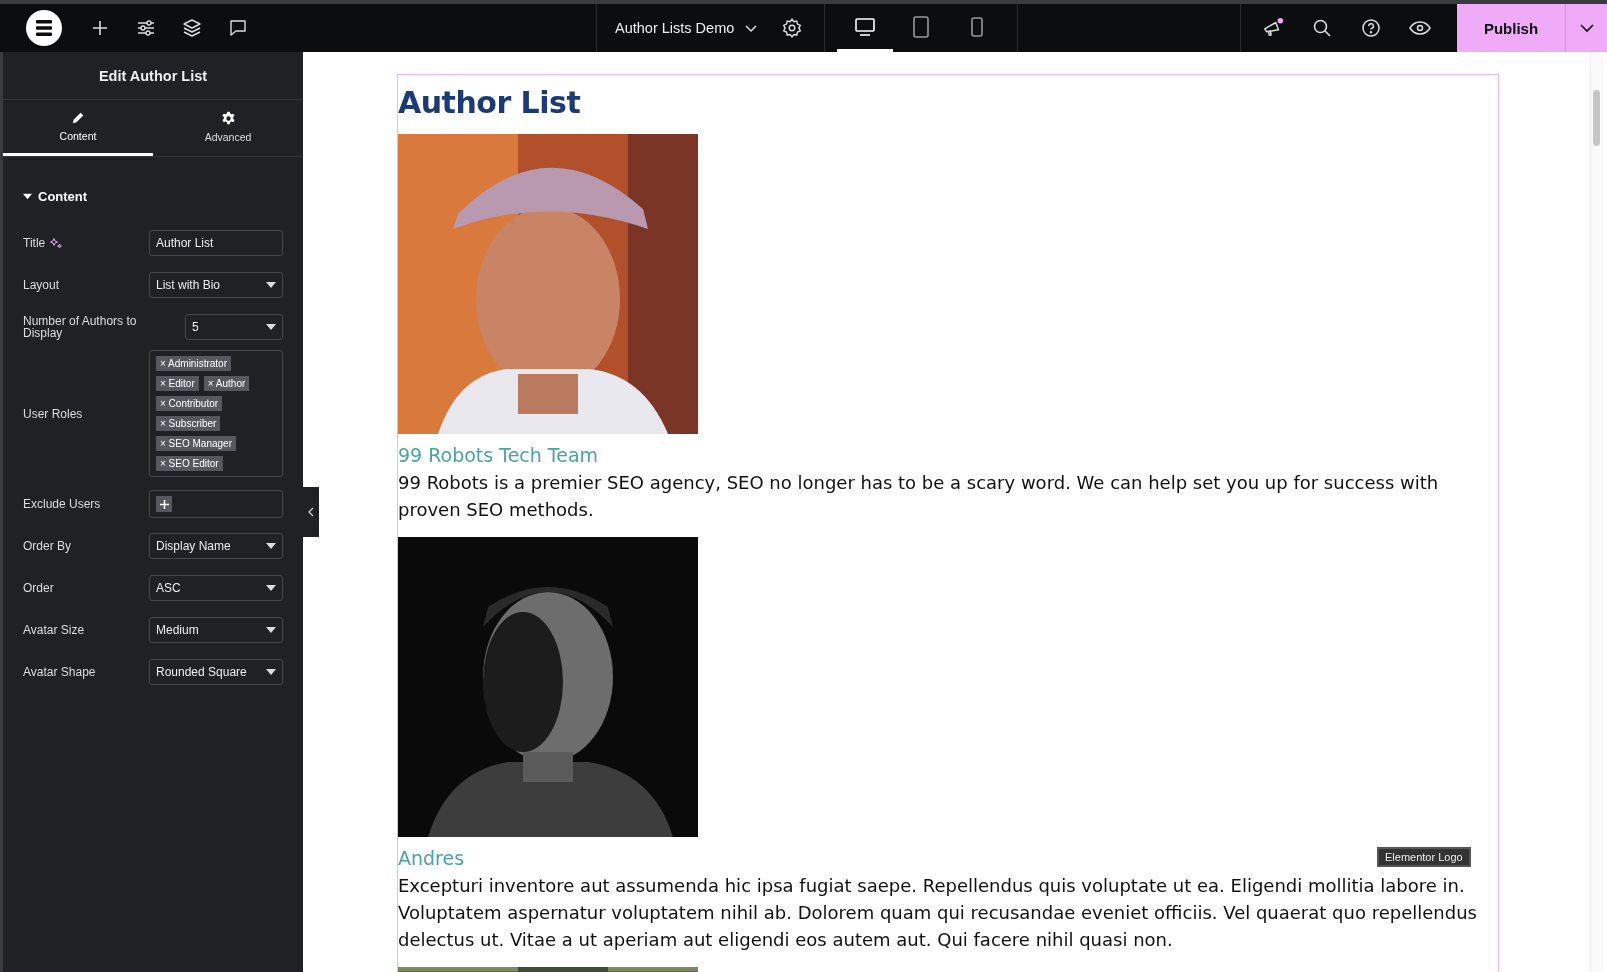  I want to click on roles-tag-field: × Administrator × Editor × Author × Contributor × Subscriber × SEO Manager × SEO Editor, so click(216, 413).